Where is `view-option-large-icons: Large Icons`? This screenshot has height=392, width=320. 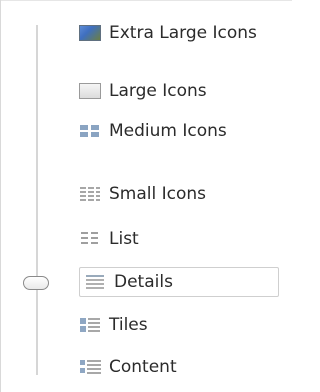 view-option-large-icons: Large Icons is located at coordinates (143, 91).